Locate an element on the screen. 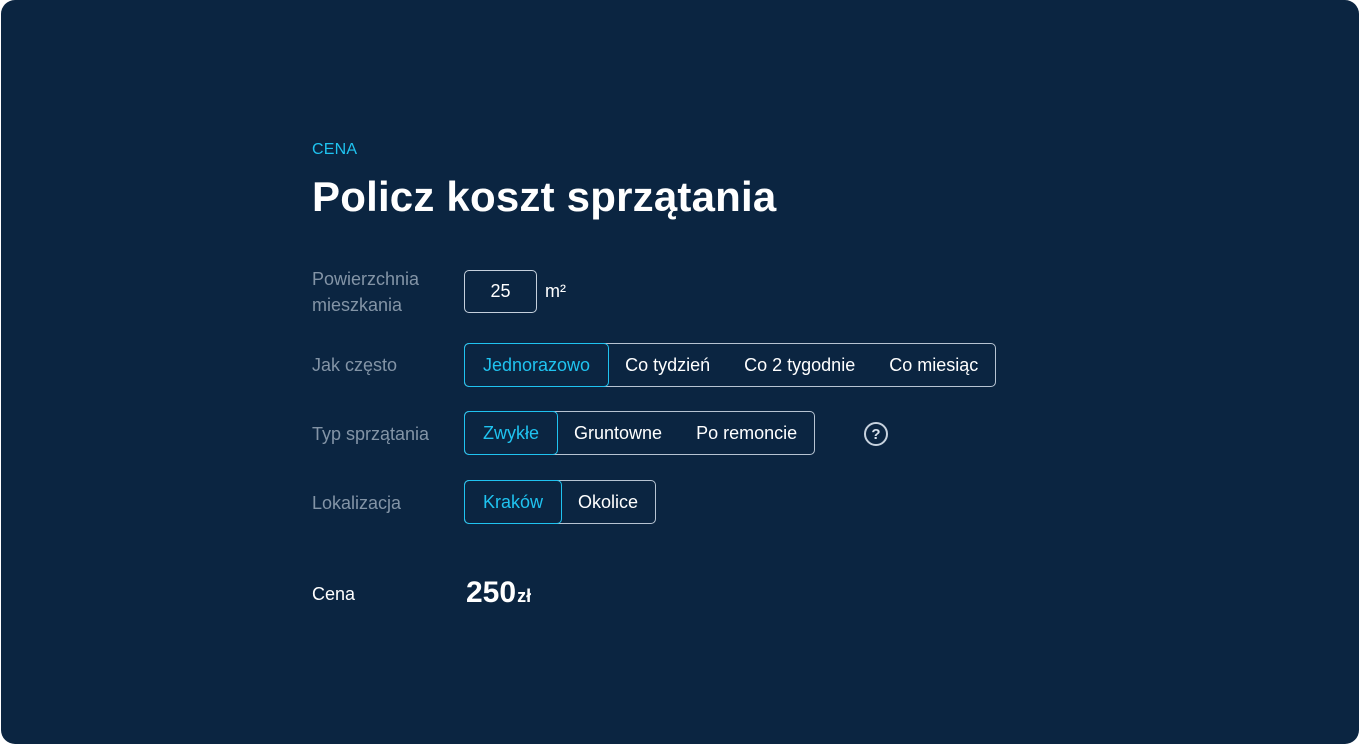 Image resolution: width=1360 pixels, height=745 pixels. location-option-okolice: Okolice is located at coordinates (608, 502).